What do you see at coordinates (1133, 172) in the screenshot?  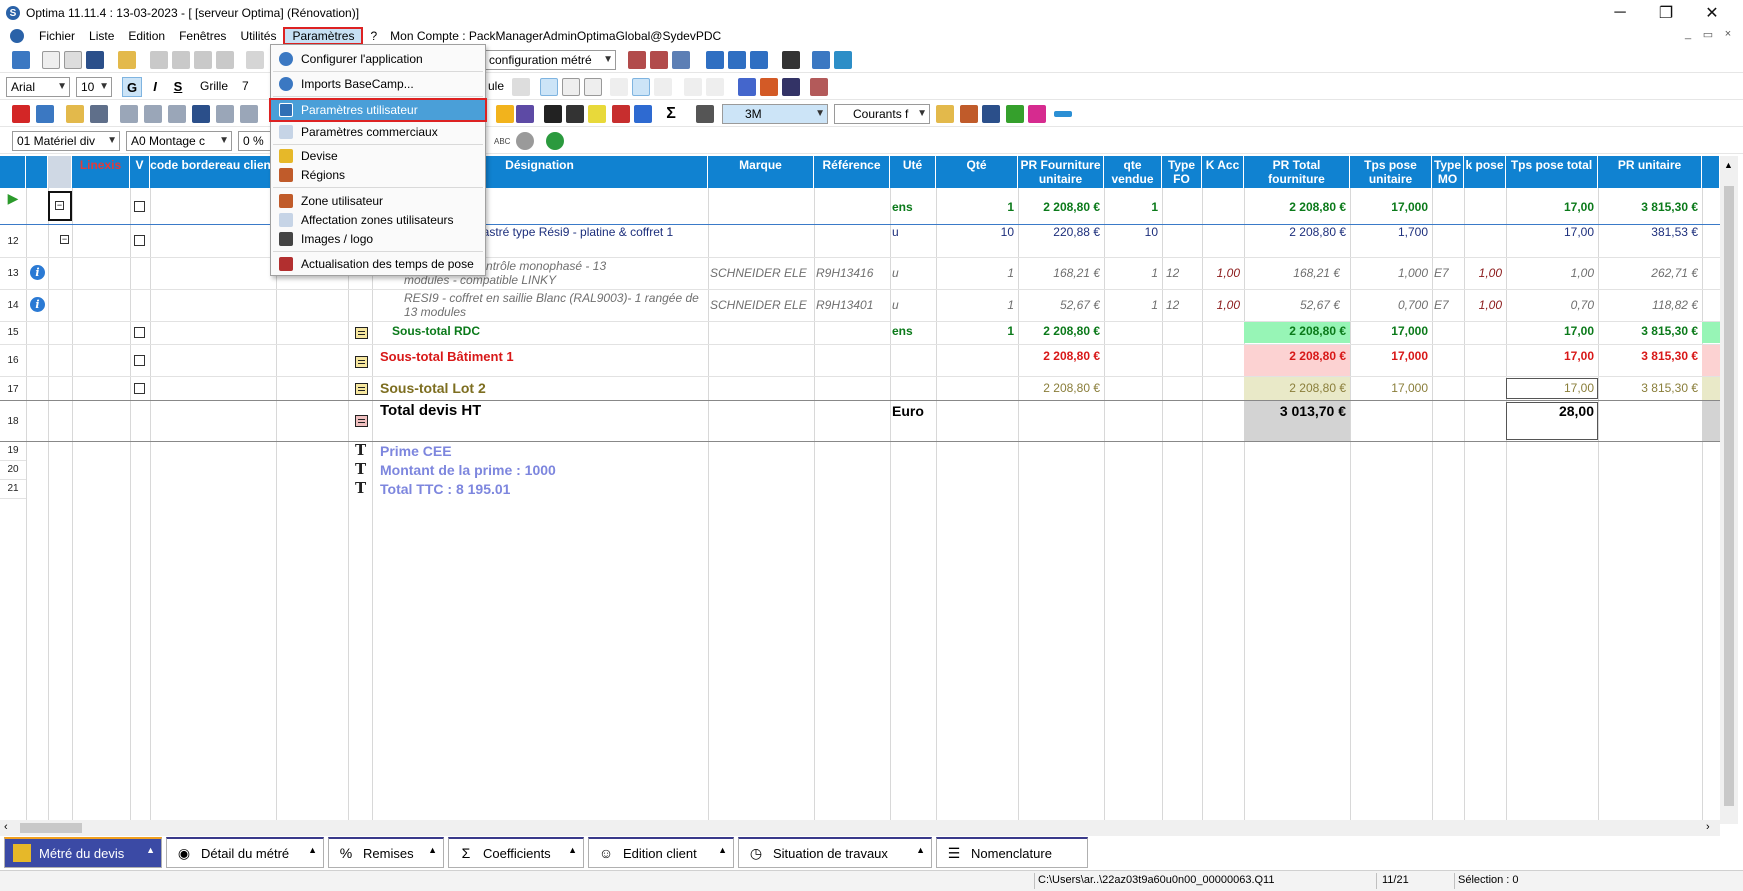 I see `header-qte-vendue: qte vendue` at bounding box center [1133, 172].